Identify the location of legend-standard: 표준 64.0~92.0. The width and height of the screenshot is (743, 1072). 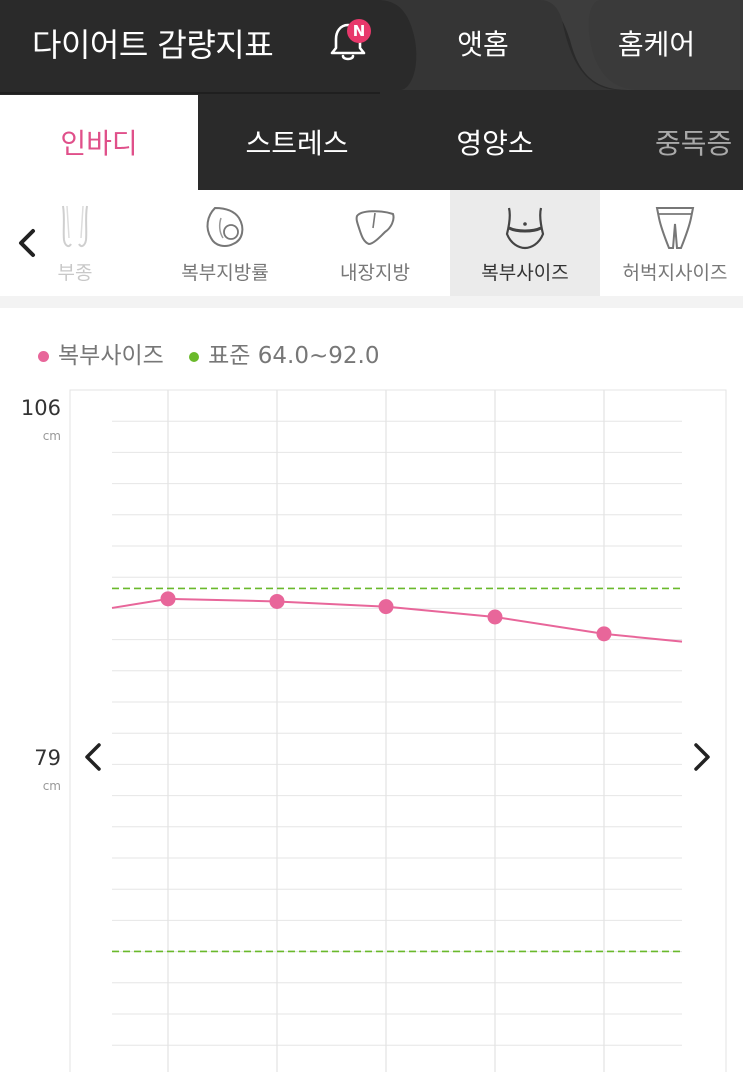
(284, 353).